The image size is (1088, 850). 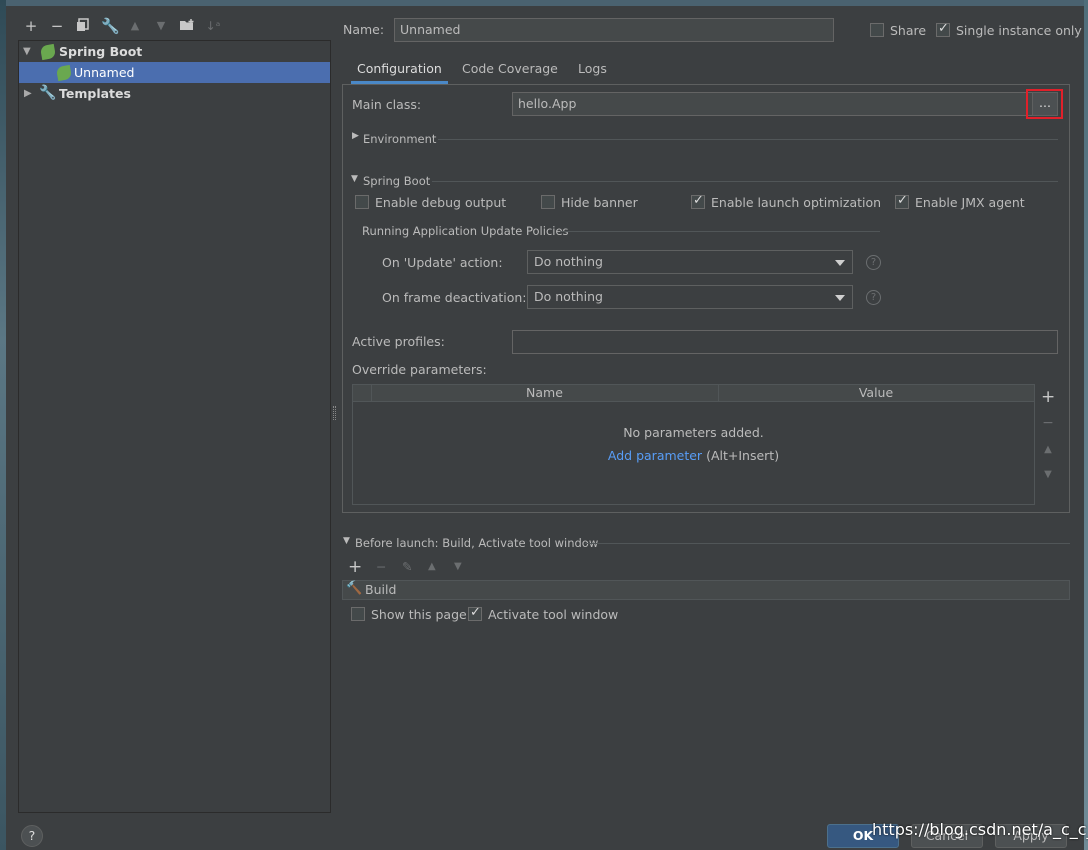 What do you see at coordinates (568, 296) in the screenshot?
I see `on-frame-value: Do nothing` at bounding box center [568, 296].